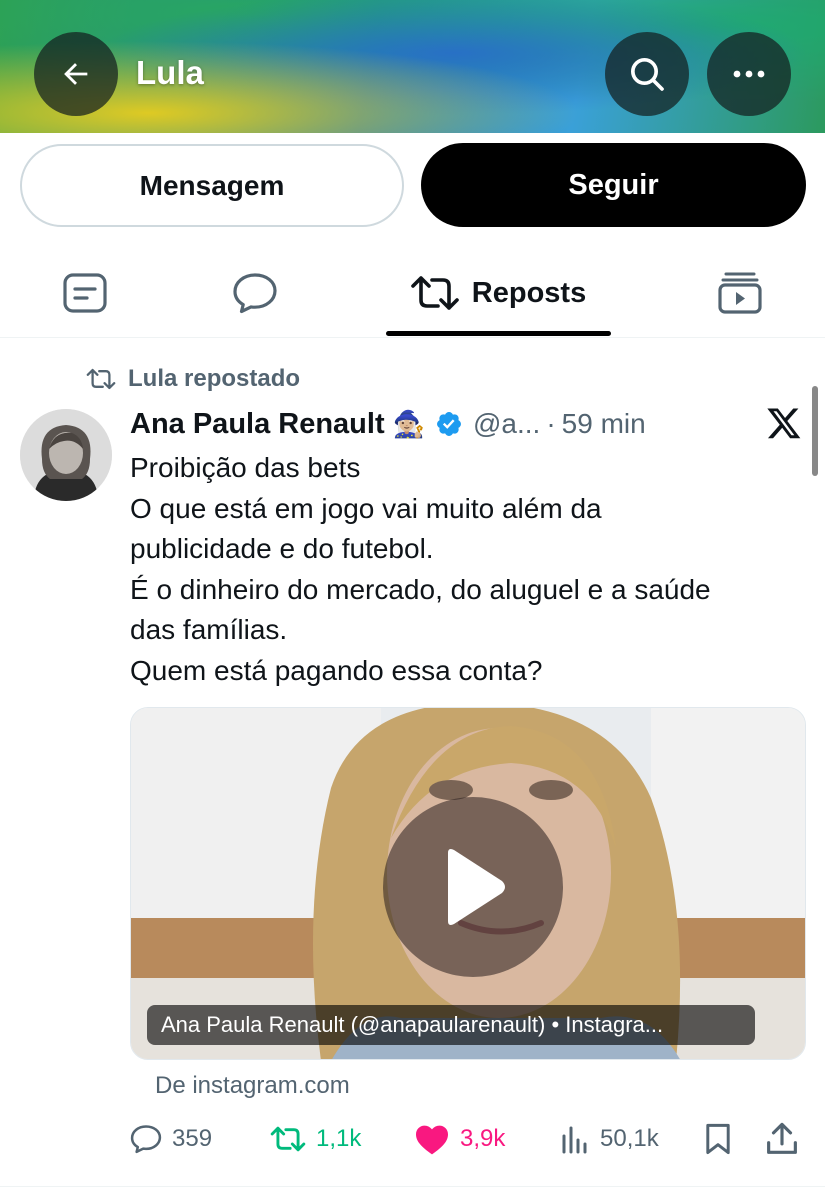 The height and width of the screenshot is (1200, 825). I want to click on follow-button: Seguir, so click(613, 185).